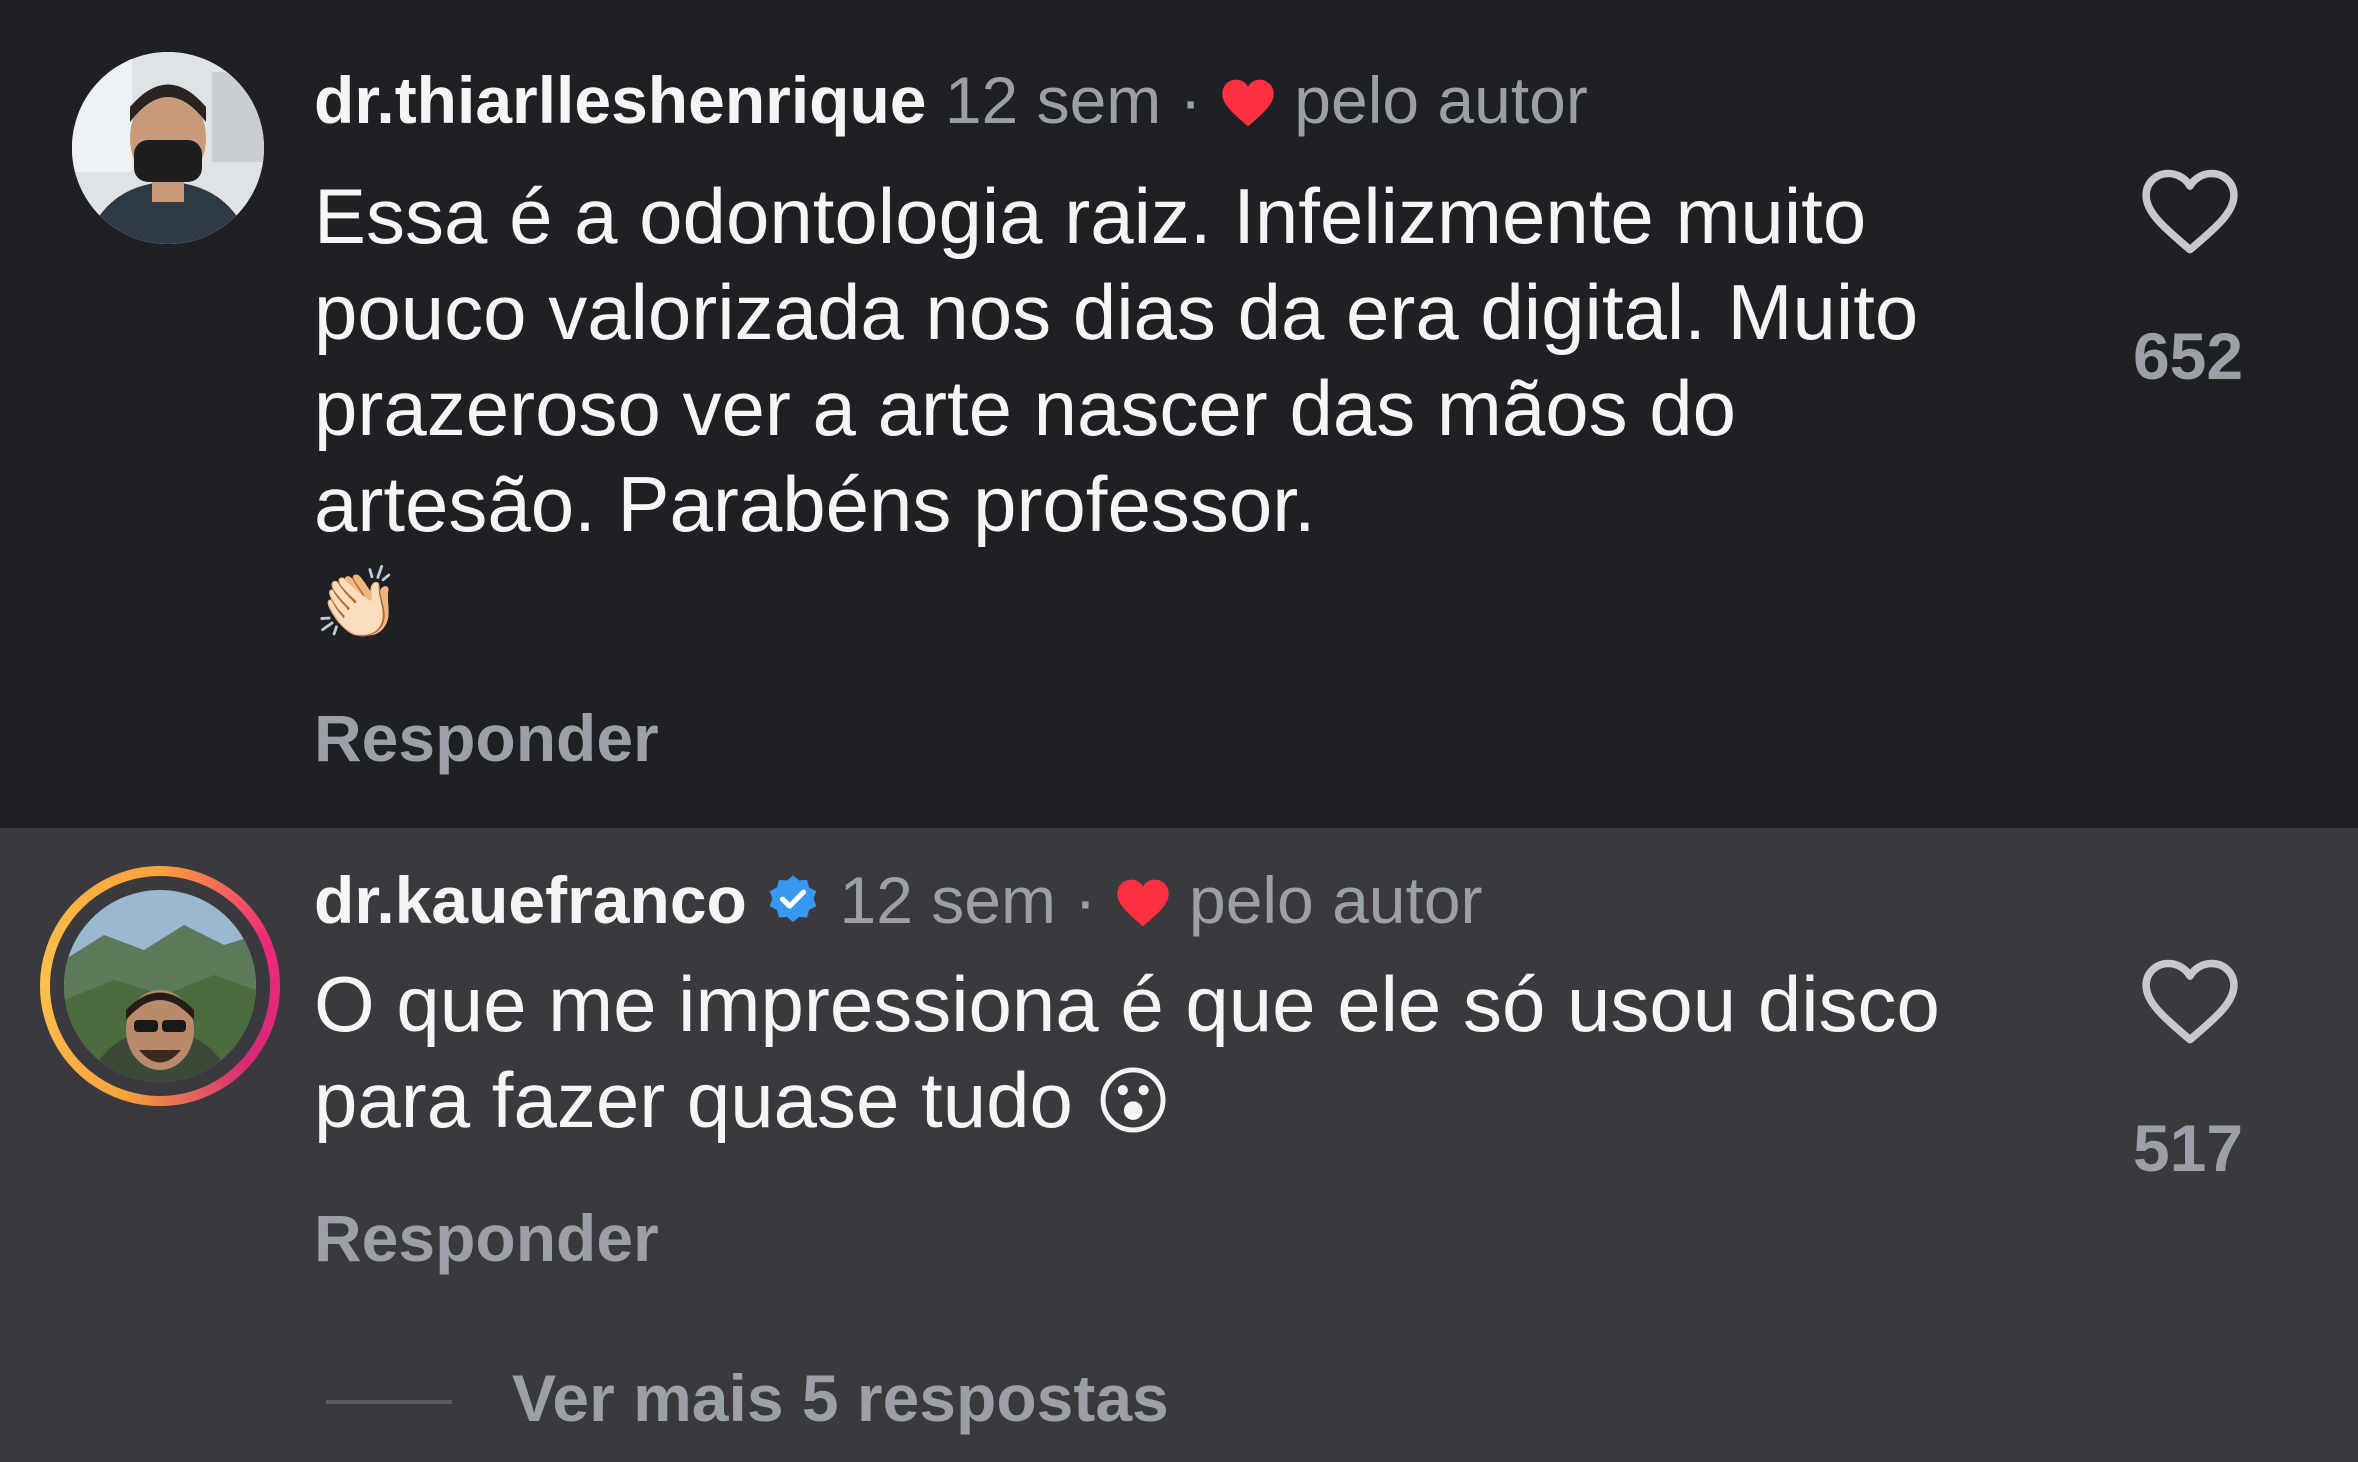  I want to click on surprised-emoji: 😮, so click(1133, 1101).